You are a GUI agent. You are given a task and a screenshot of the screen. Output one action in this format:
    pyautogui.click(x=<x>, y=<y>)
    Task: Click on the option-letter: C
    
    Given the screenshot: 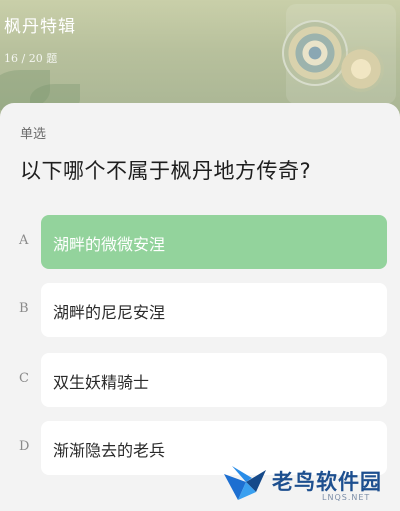 What is the action you would take?
    pyautogui.click(x=24, y=378)
    